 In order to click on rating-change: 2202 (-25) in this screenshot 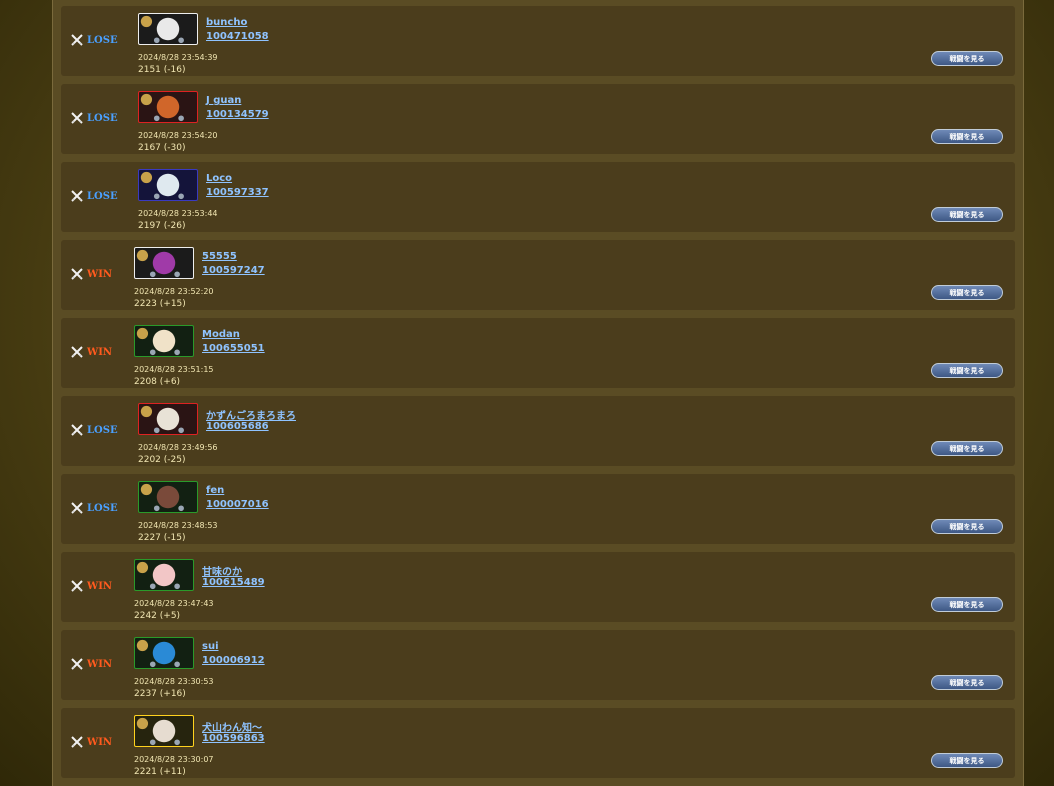, I will do `click(162, 460)`.